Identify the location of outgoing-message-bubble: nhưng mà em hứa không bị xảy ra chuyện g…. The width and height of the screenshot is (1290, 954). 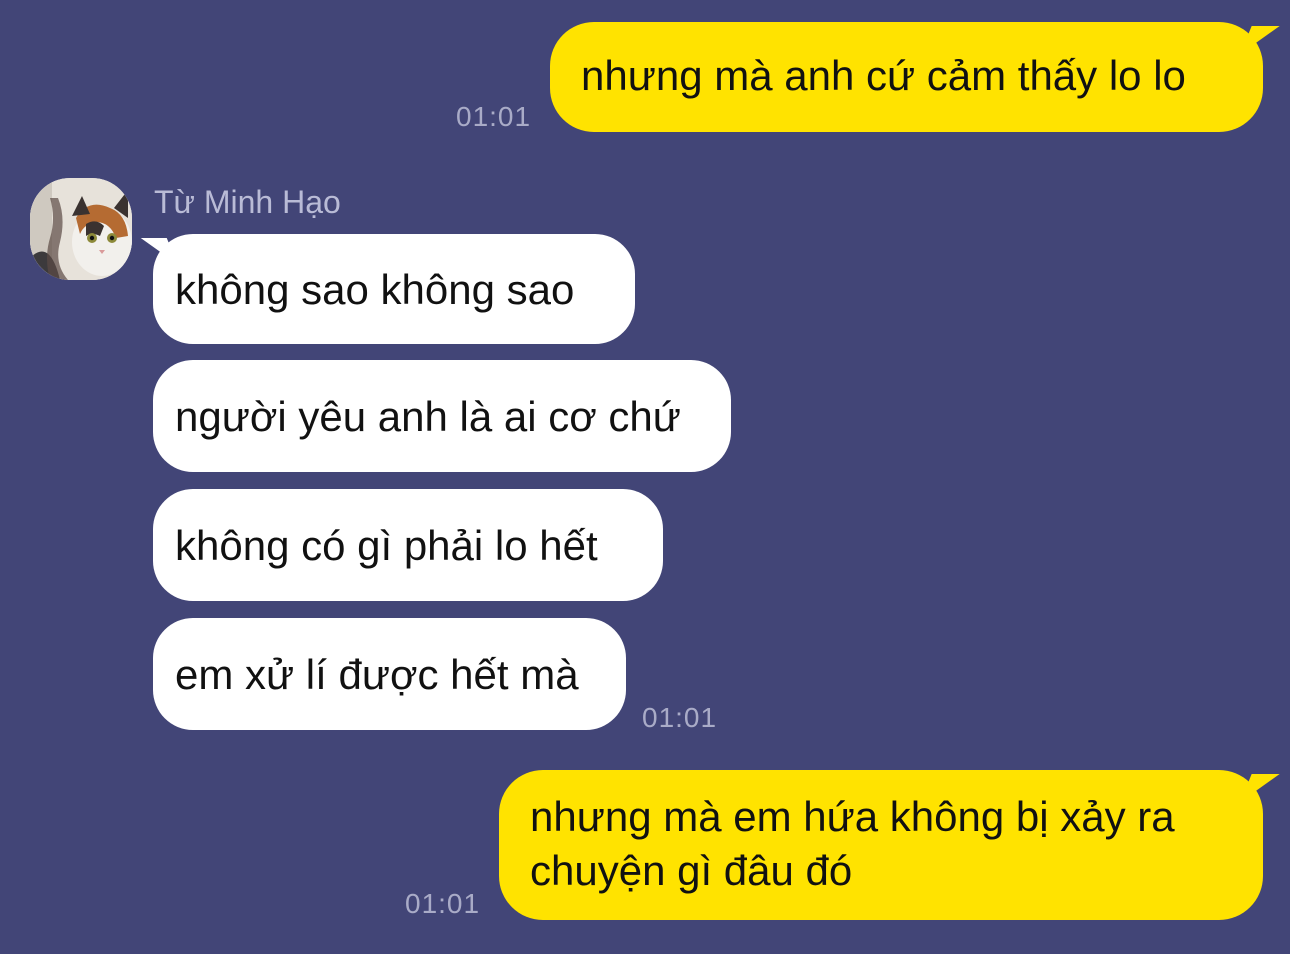
(881, 845).